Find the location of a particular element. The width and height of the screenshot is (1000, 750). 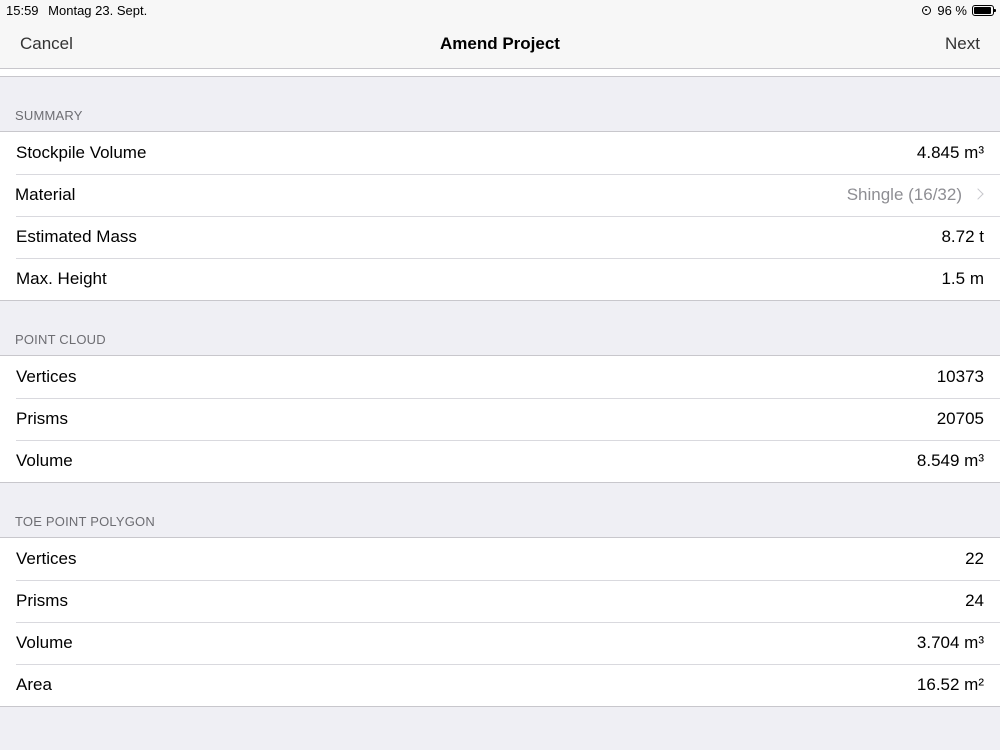

row-max-height: Max. Height 1.5 m is located at coordinates (500, 279).